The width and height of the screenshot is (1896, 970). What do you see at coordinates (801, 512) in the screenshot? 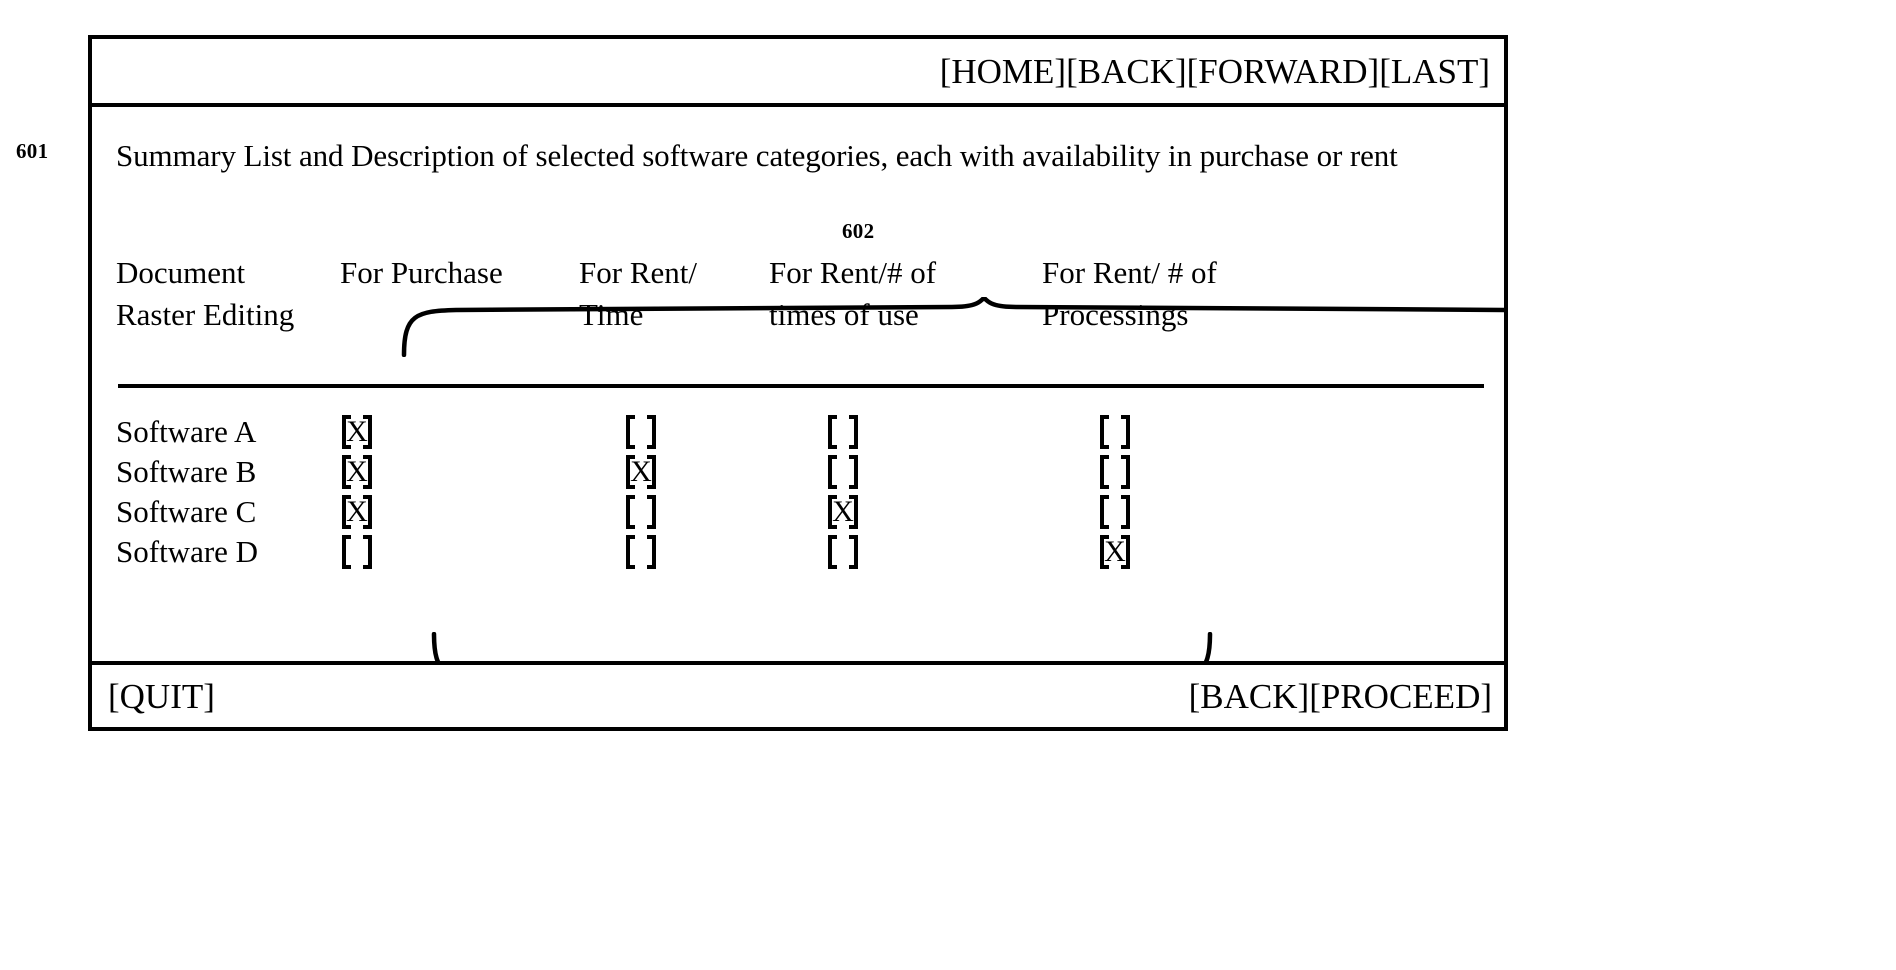
I see `table-row: Software C X X` at bounding box center [801, 512].